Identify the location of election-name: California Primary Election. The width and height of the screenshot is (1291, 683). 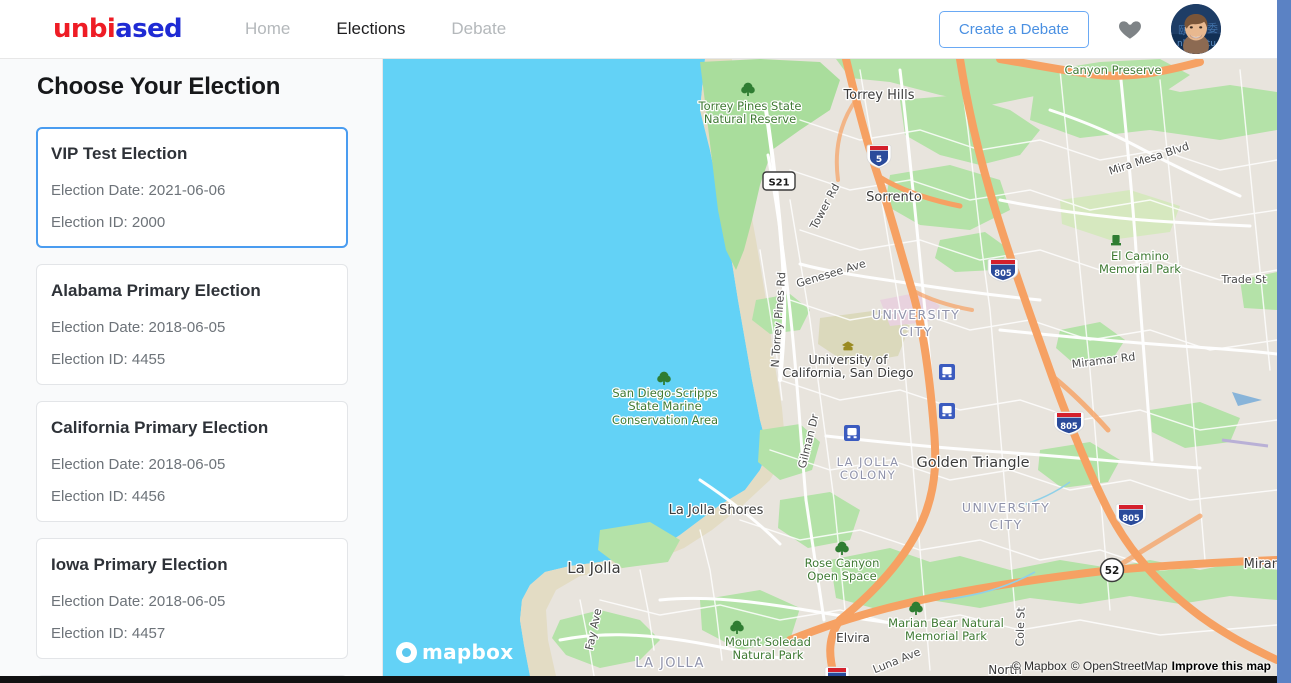
(160, 427).